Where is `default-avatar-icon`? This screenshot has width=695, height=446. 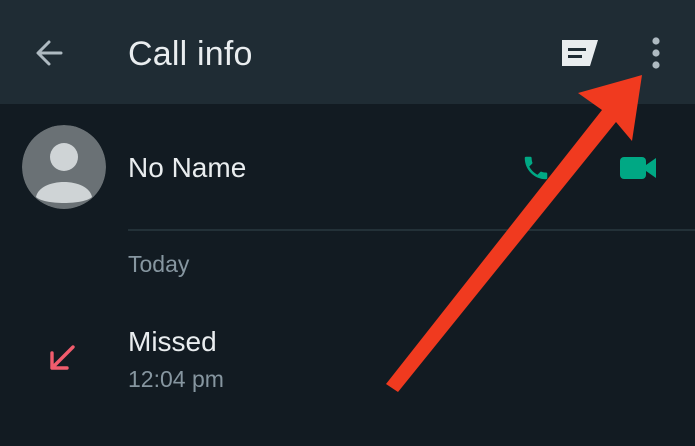 default-avatar-icon is located at coordinates (64, 167).